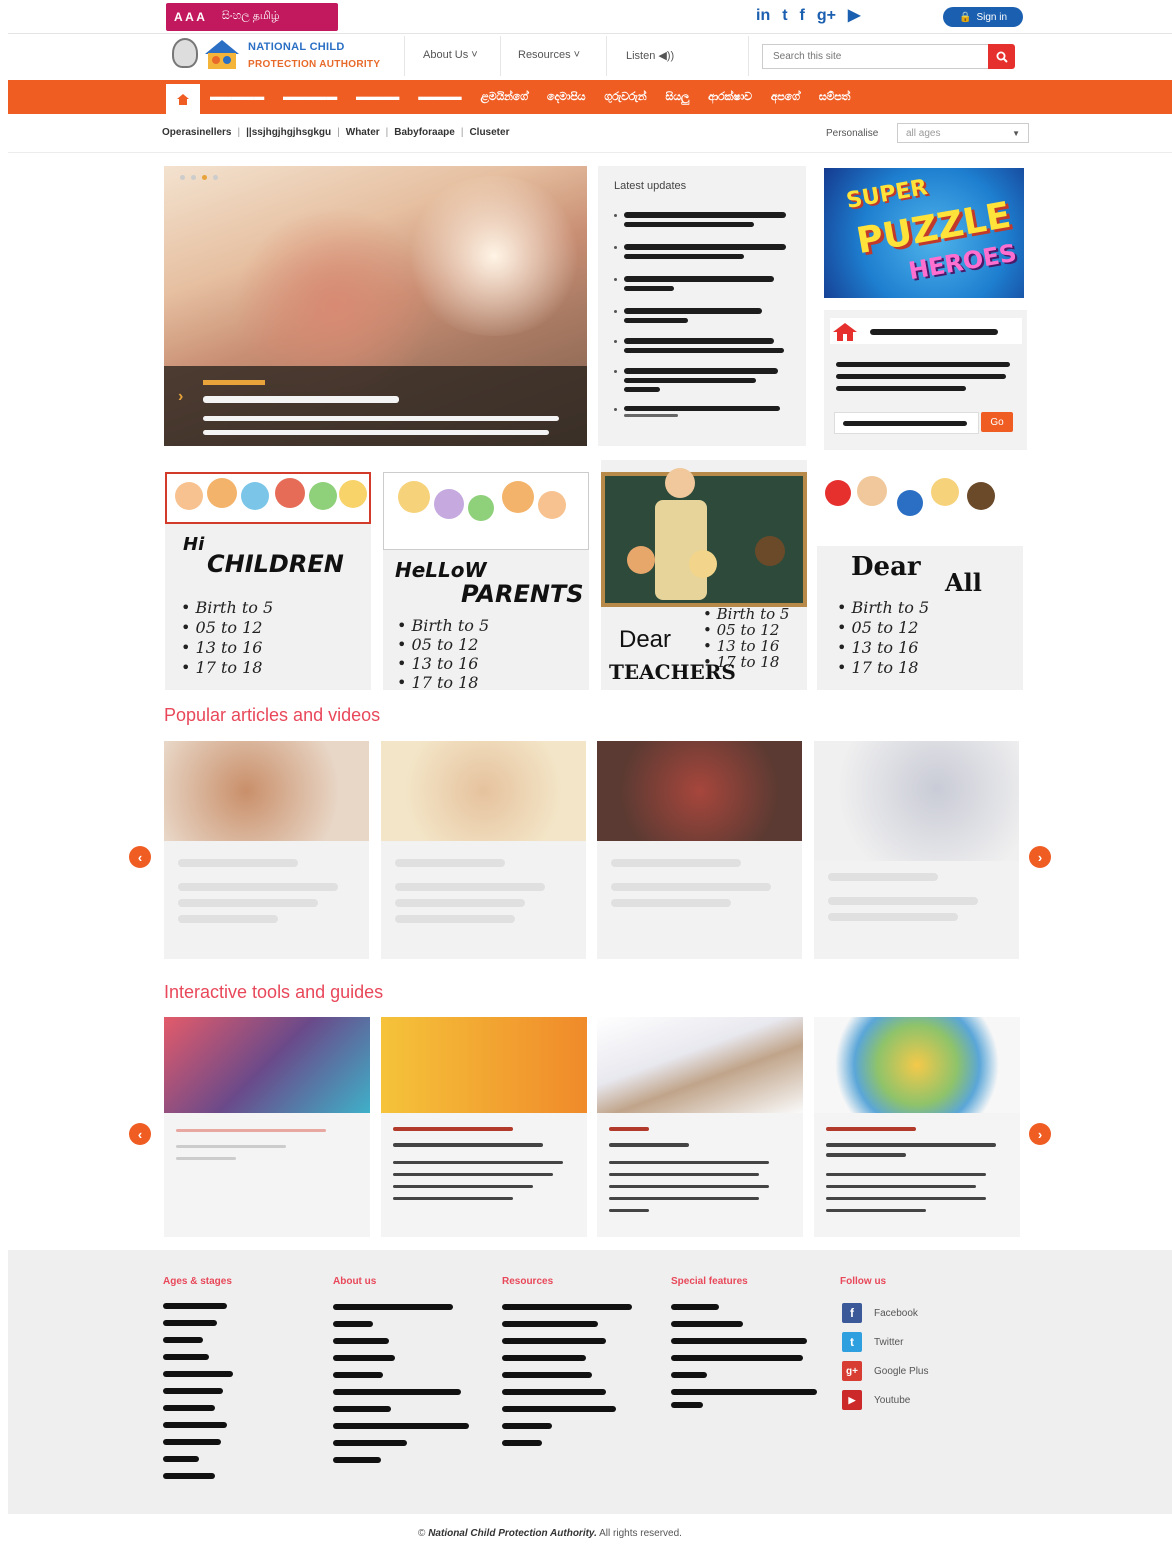 The image size is (1172, 1544). Describe the element at coordinates (854, 16) in the screenshot. I see `youtube-icon: ▶` at that location.